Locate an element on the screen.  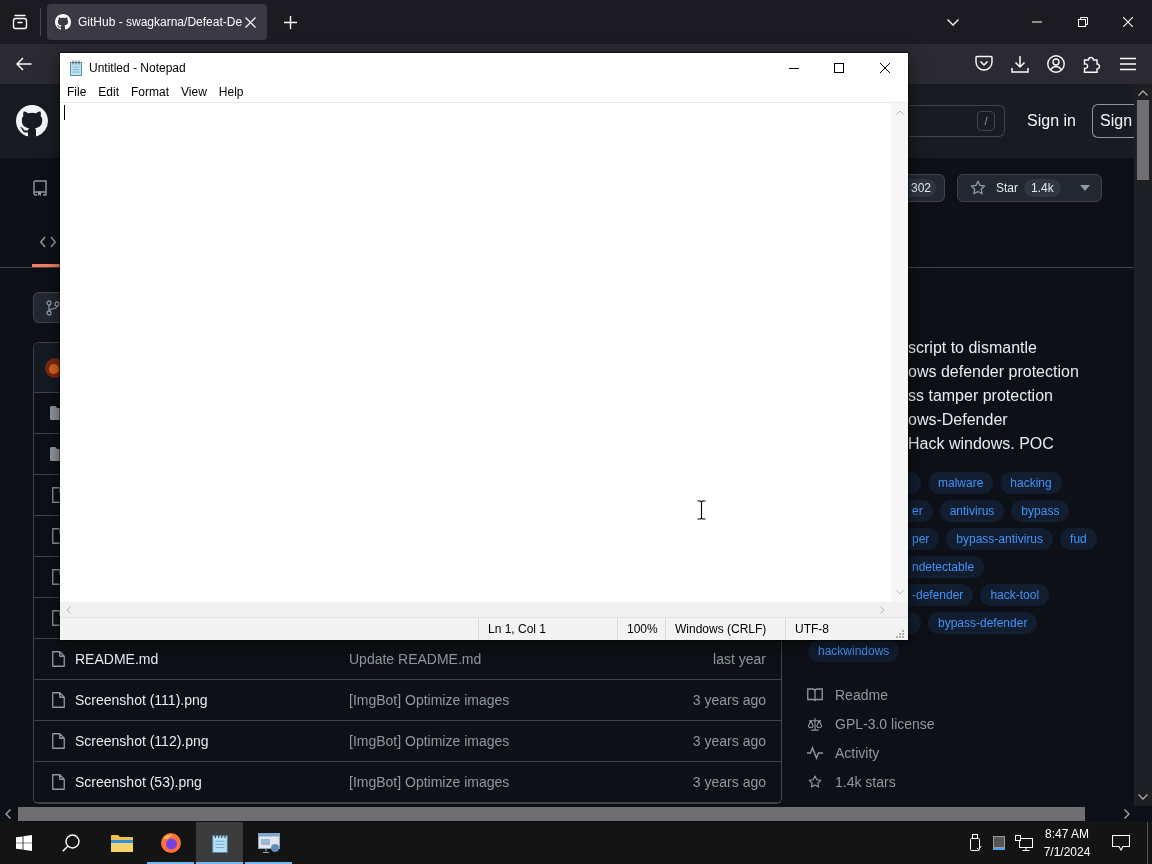
menu-item: Help is located at coordinates (231, 92).